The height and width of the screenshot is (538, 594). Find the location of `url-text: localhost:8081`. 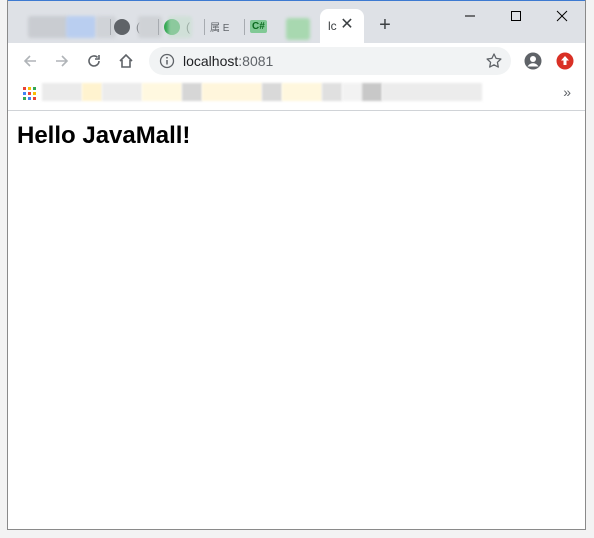

url-text: localhost:8081 is located at coordinates (228, 61).